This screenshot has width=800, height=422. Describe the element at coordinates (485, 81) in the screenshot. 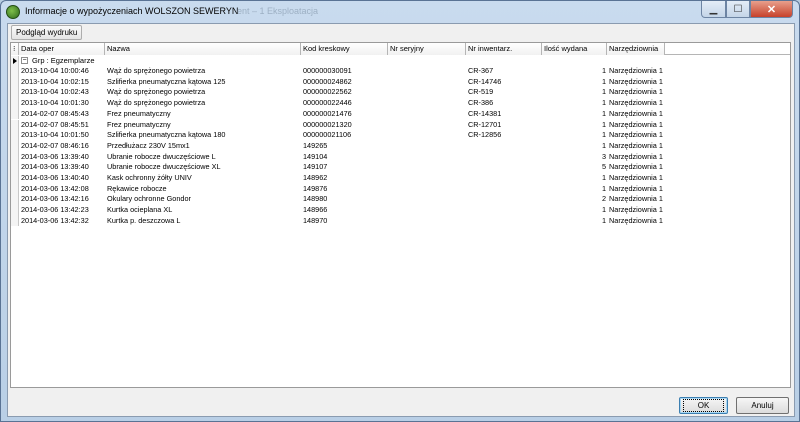

I see `cell-inventory: CR-14746` at that location.